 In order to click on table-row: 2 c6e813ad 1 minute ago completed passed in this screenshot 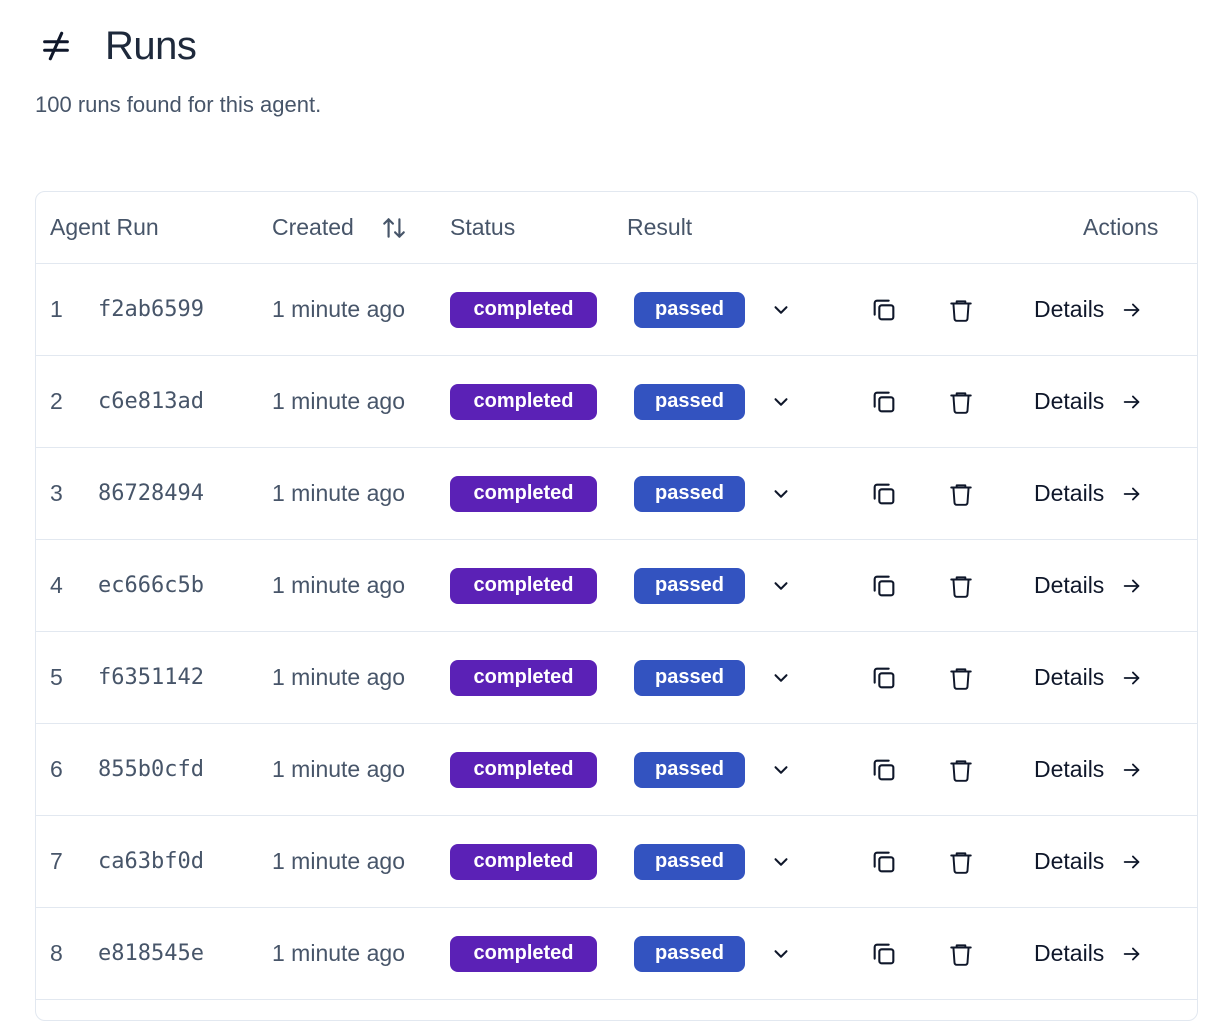, I will do `click(616, 402)`.